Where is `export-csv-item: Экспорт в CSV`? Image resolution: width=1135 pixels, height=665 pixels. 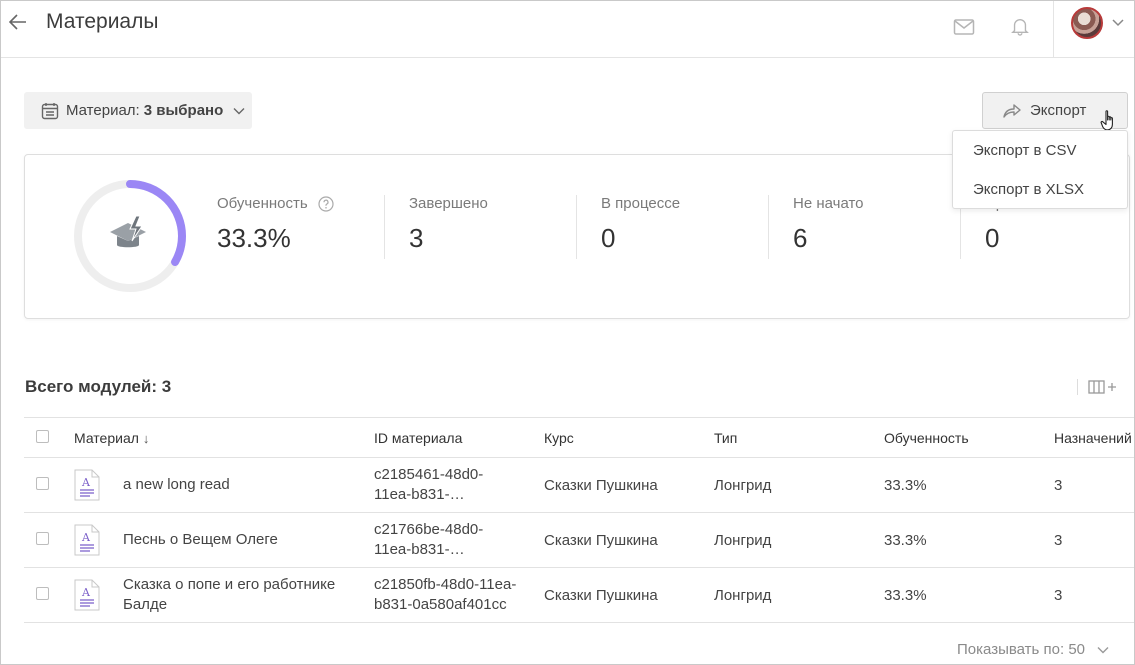 export-csv-item: Экспорт в CSV is located at coordinates (1040, 150).